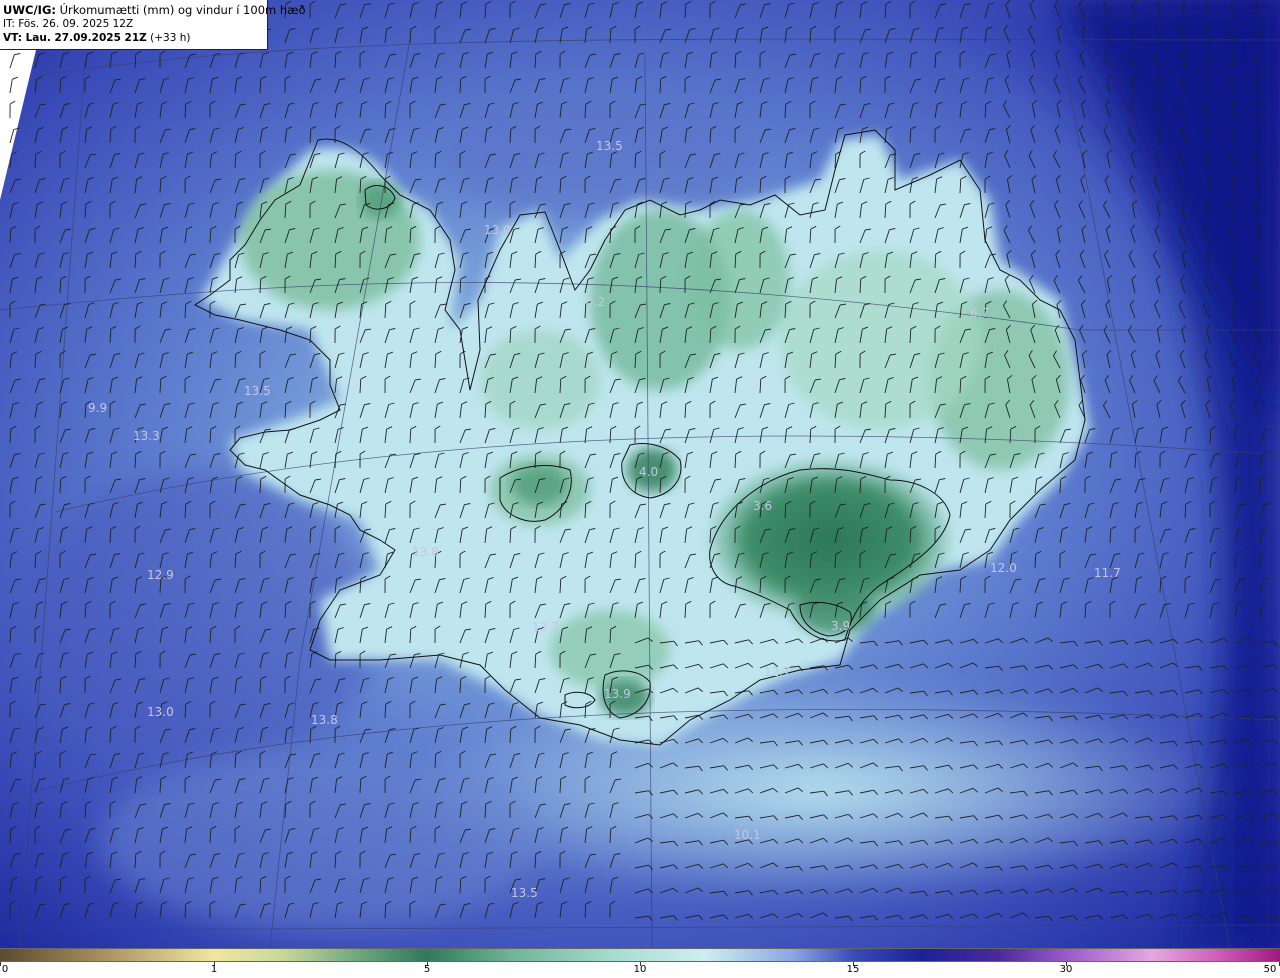 This screenshot has height=978, width=1280. I want to click on valid-time-lead: (+33 h), so click(168, 38).